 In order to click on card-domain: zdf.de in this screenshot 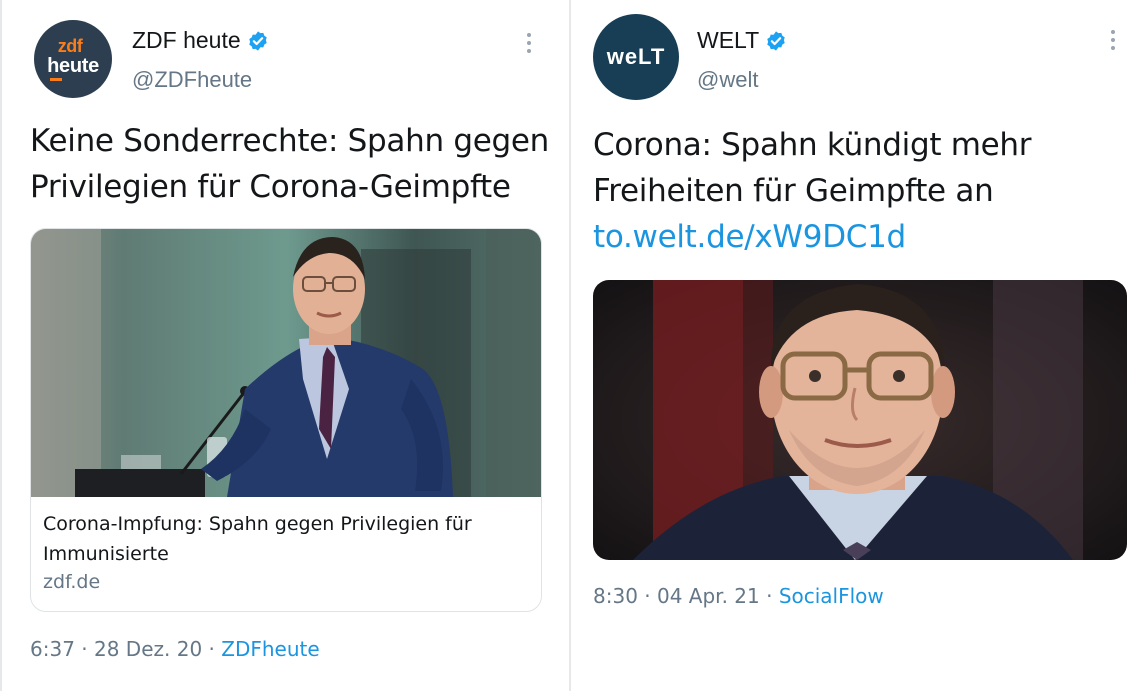, I will do `click(72, 582)`.